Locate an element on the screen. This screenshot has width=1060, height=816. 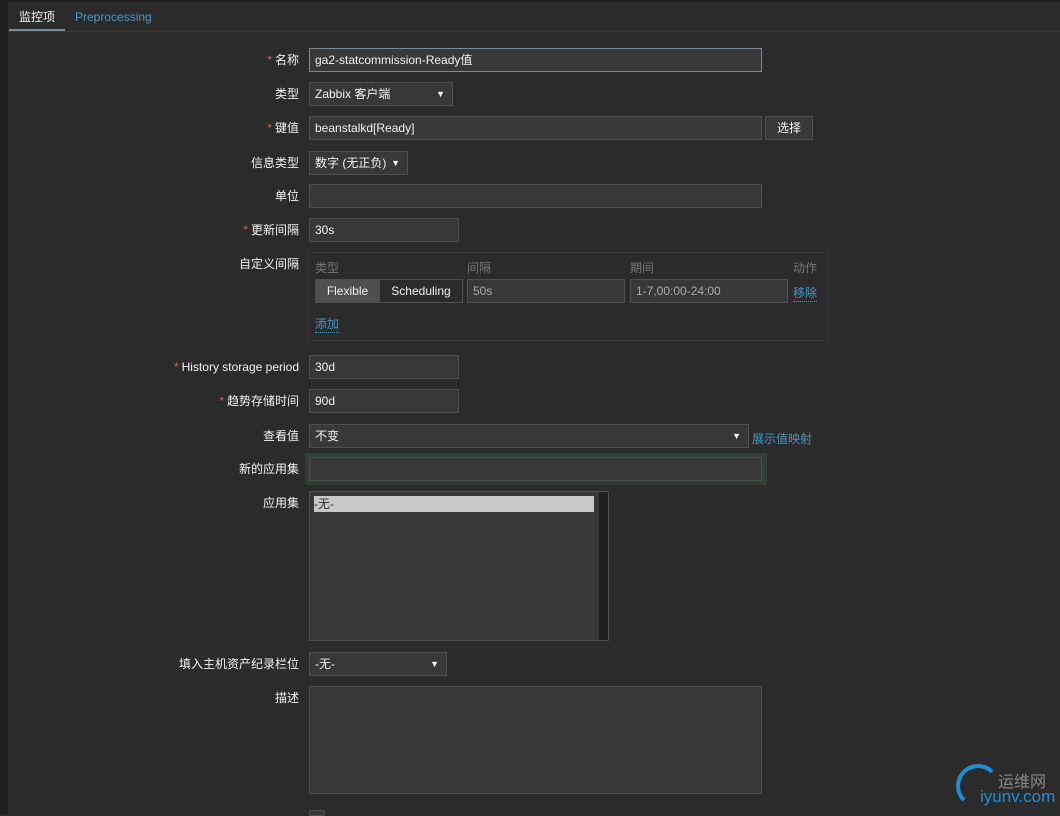
remove-link: 移除 is located at coordinates (805, 293).